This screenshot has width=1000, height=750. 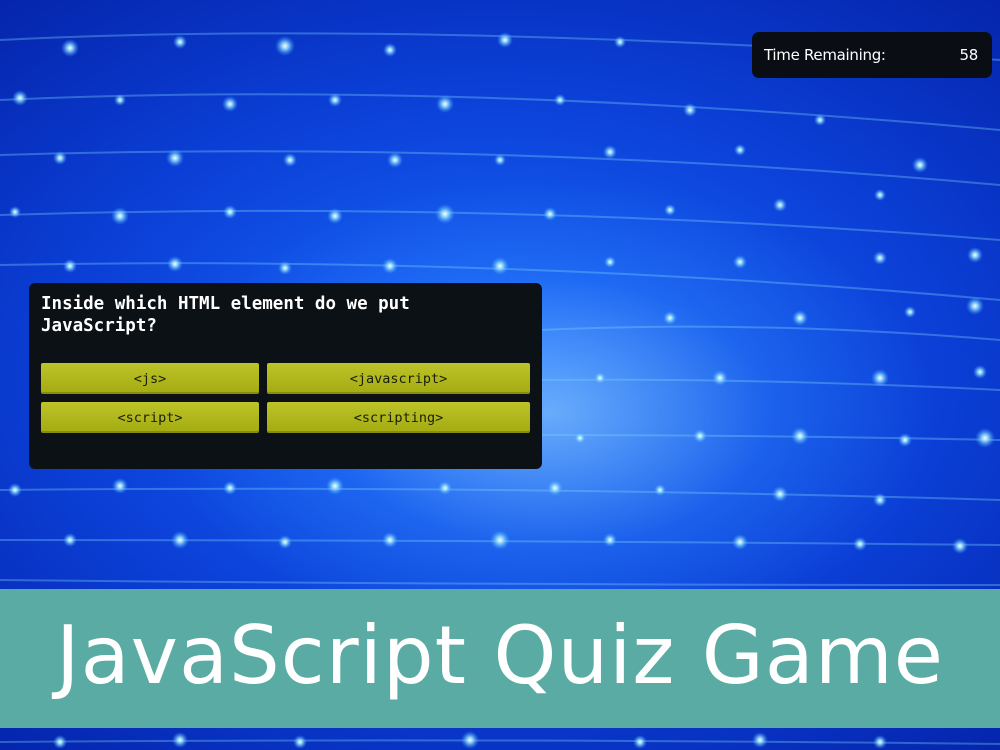 What do you see at coordinates (150, 417) in the screenshot?
I see `answer-button-3: <script>` at bounding box center [150, 417].